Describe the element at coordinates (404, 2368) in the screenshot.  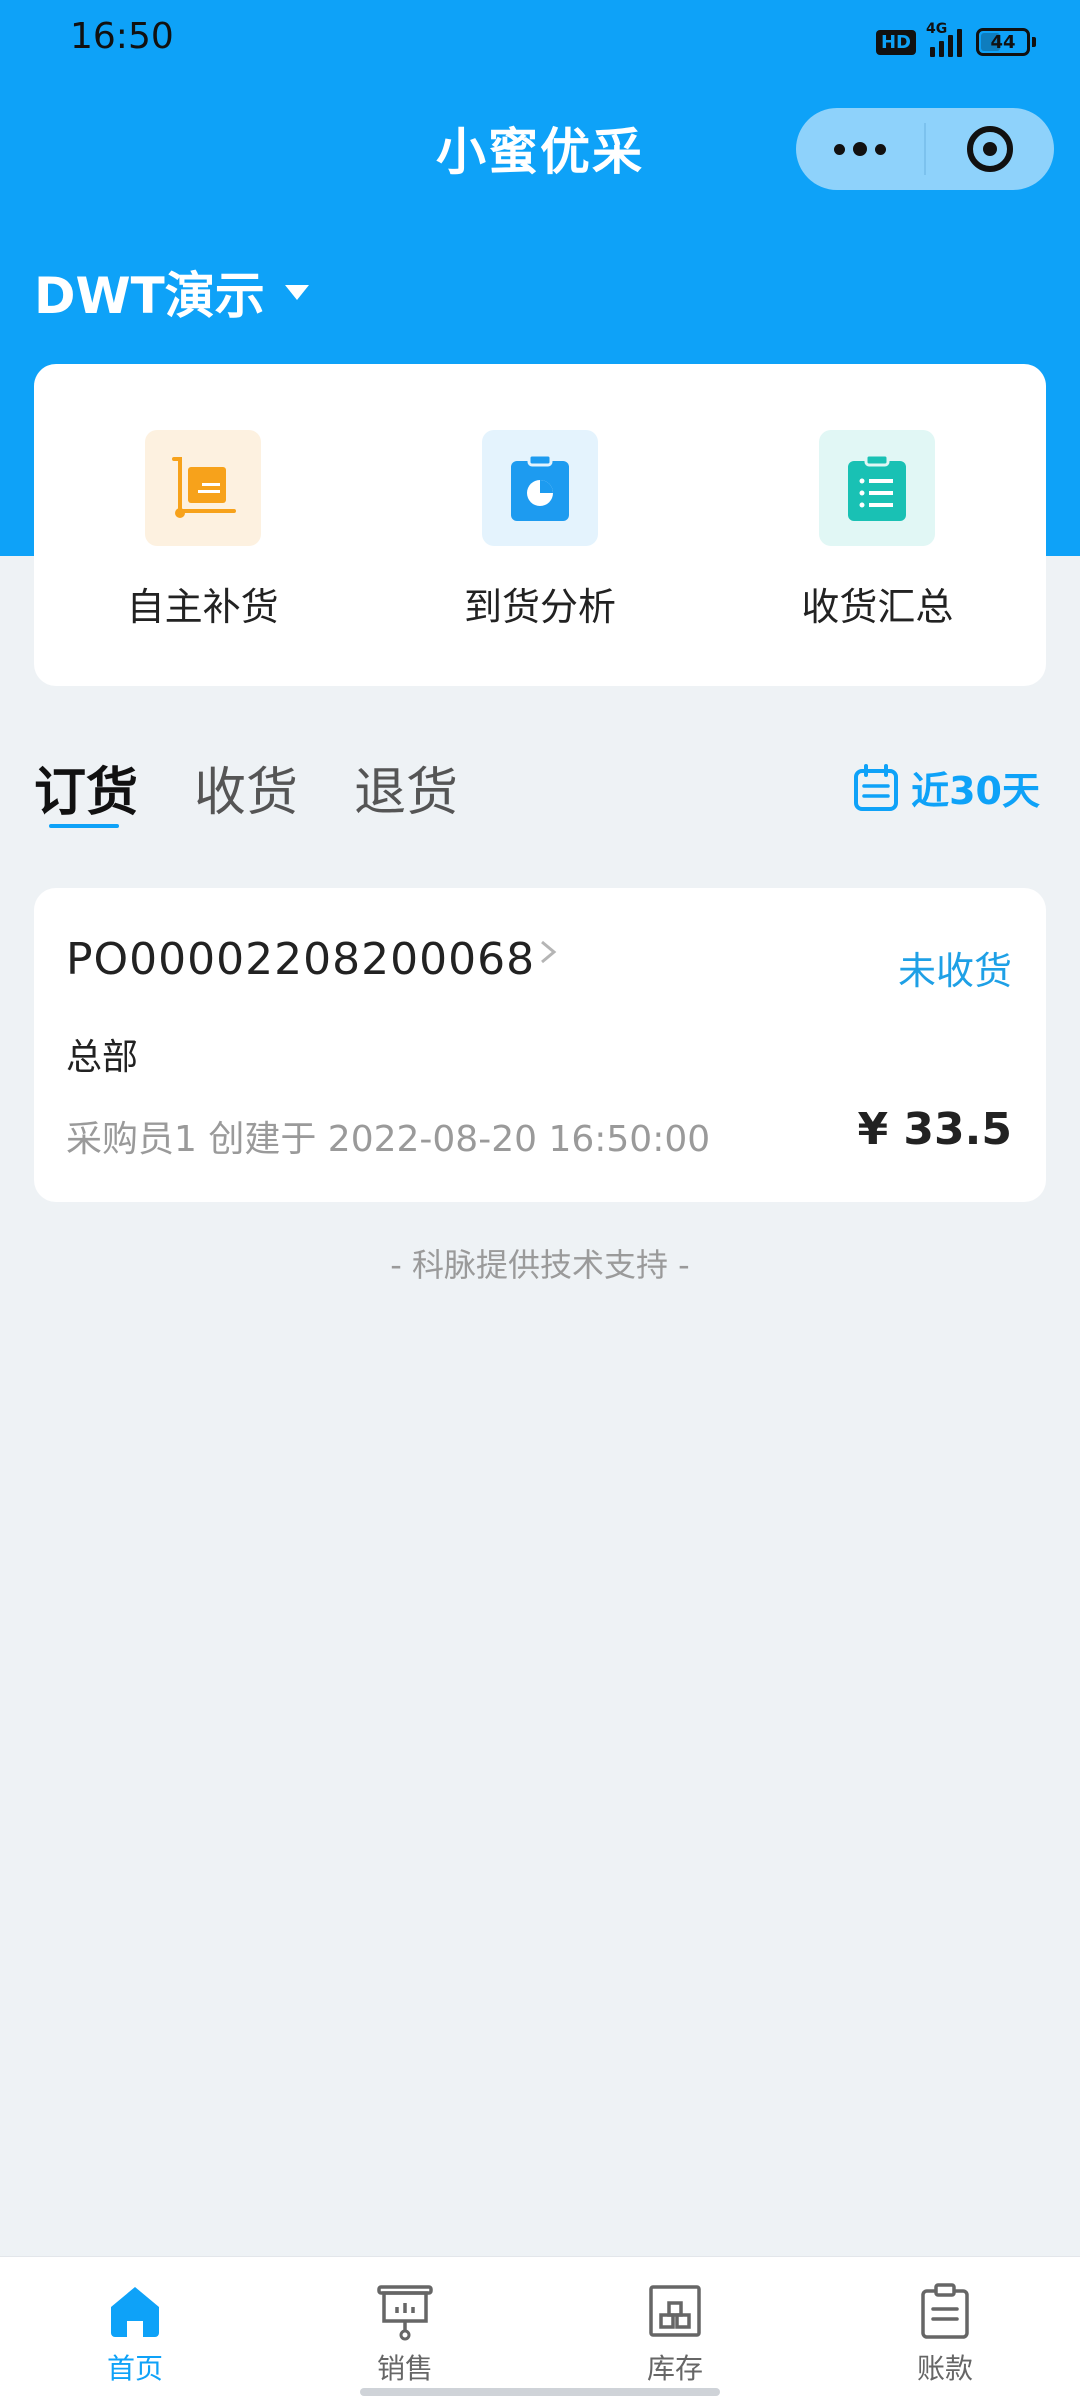
I see `tabbar-label: 销售` at that location.